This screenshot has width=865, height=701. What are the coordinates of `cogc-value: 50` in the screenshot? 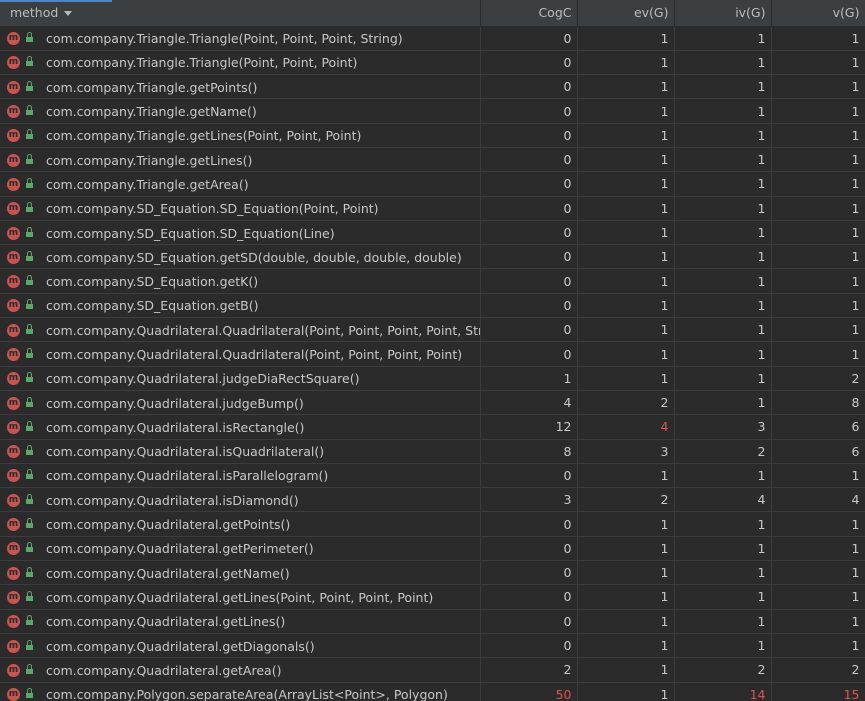 It's located at (529, 691).